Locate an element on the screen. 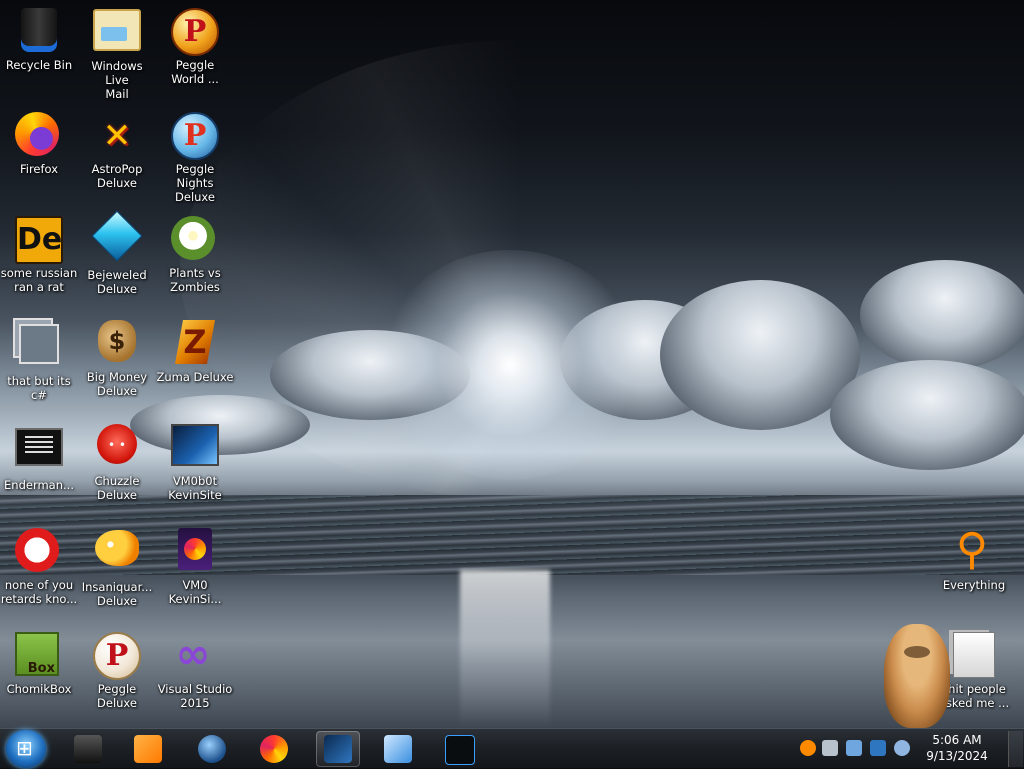 Image resolution: width=1024 pixels, height=769 pixels. clock-time: 5:06 AM is located at coordinates (957, 740).